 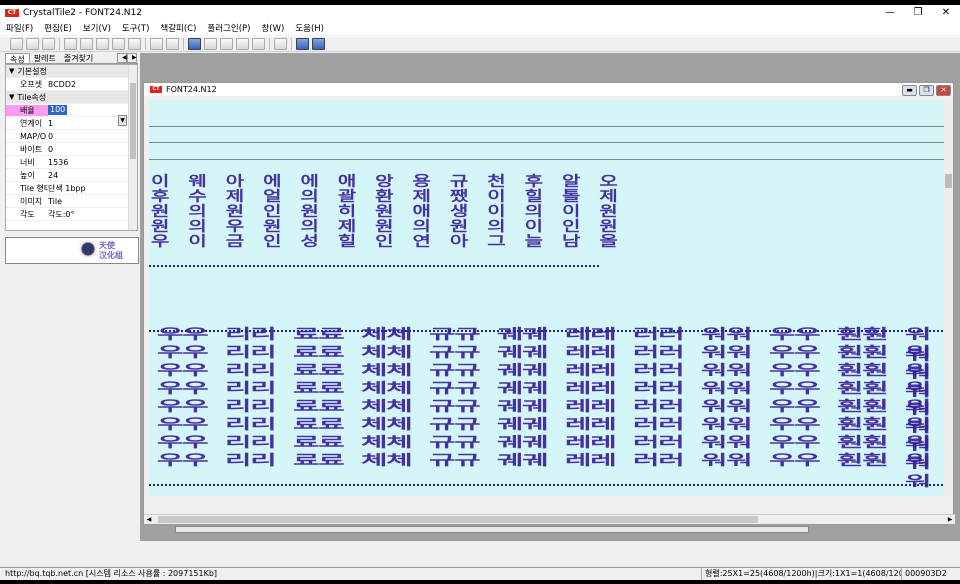 What do you see at coordinates (228, 28) in the screenshot?
I see `menu-plugins: 플러그인(P)` at bounding box center [228, 28].